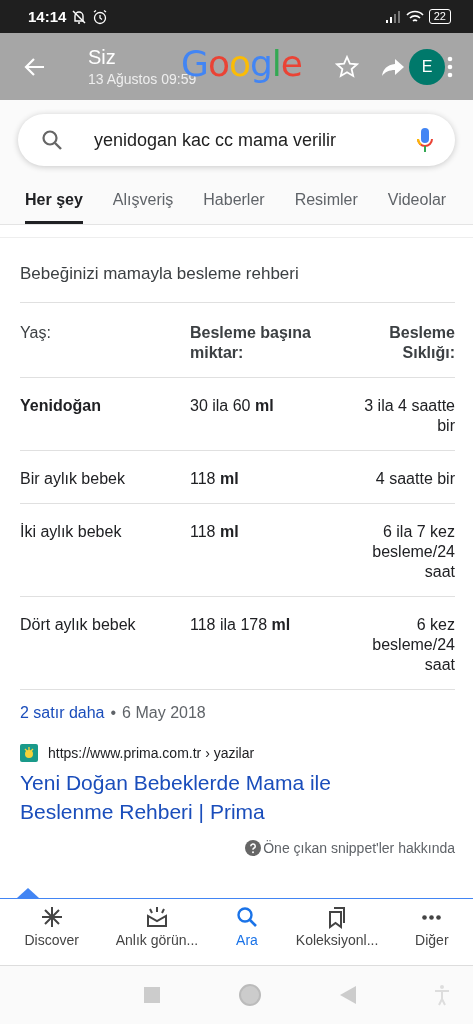 This screenshot has width=473, height=1024. What do you see at coordinates (102, 57) in the screenshot?
I see `account-title: Siz` at bounding box center [102, 57].